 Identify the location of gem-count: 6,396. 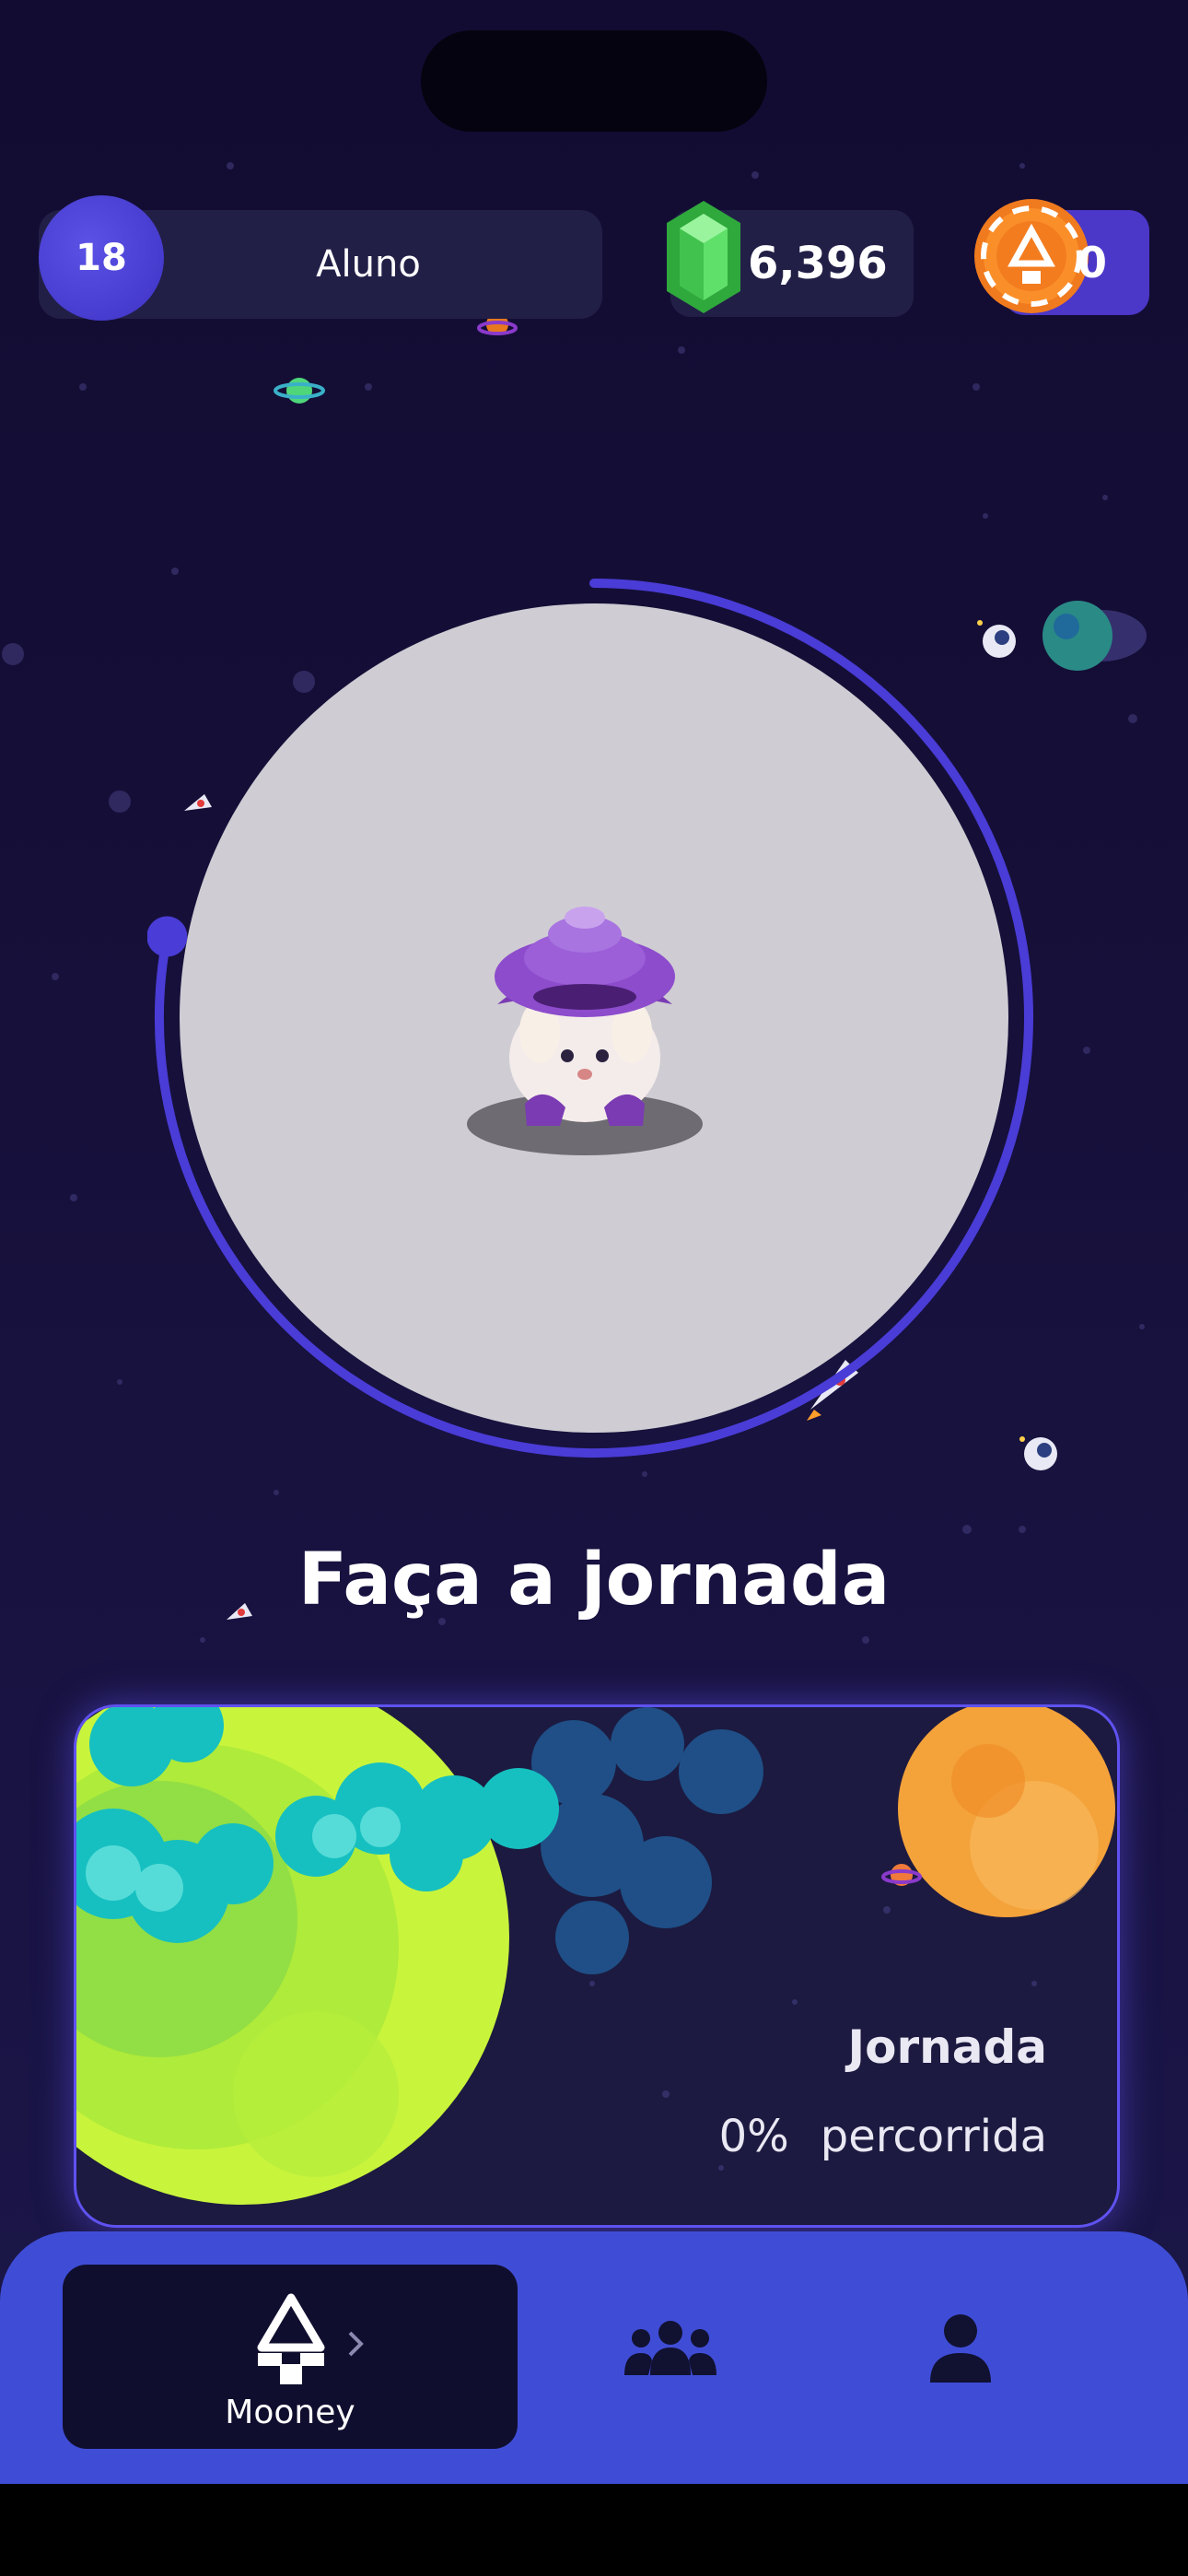
(818, 263).